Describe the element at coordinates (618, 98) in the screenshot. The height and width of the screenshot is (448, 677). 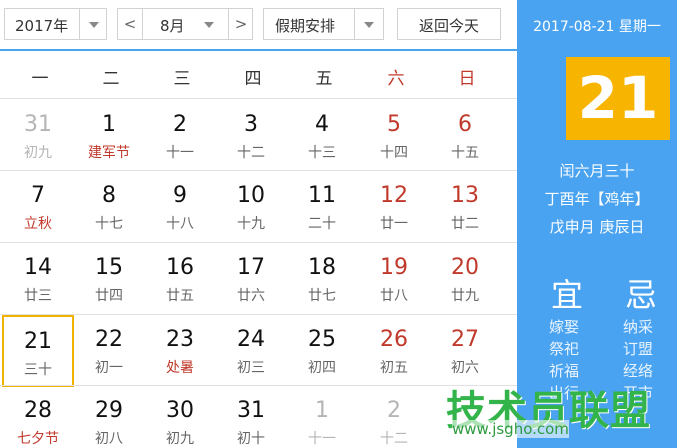
I see `big-day-number: 21` at that location.